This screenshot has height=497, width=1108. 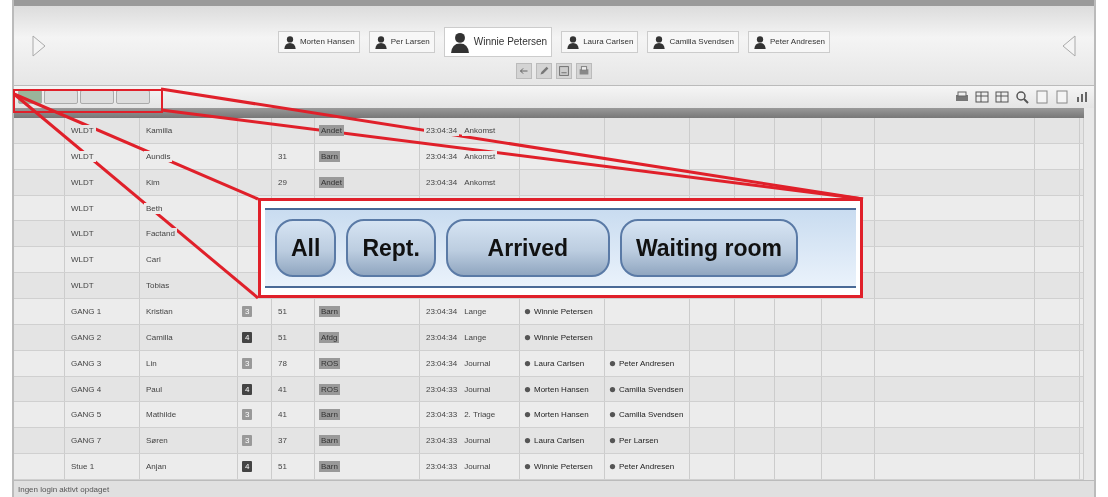 What do you see at coordinates (154, 208) in the screenshot?
I see `name-cell: Beth` at bounding box center [154, 208].